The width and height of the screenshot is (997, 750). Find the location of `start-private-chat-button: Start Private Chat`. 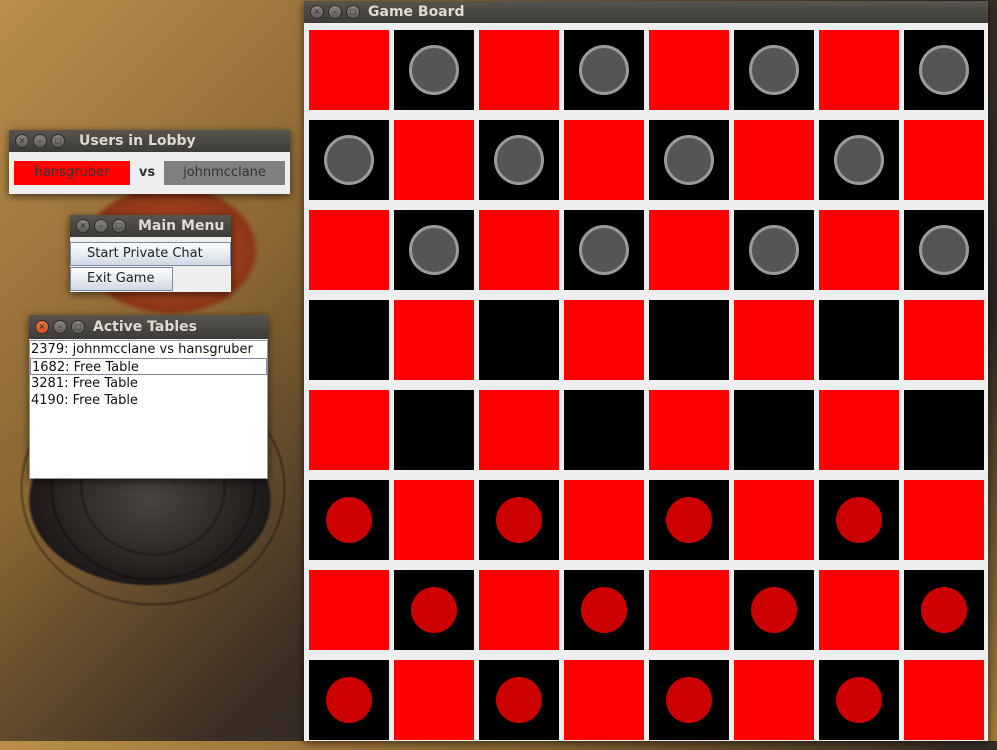

start-private-chat-button: Start Private Chat is located at coordinates (150, 254).